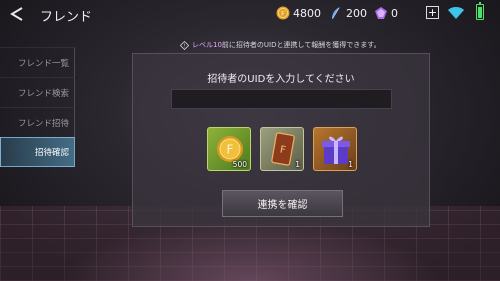 The width and height of the screenshot is (500, 281). Describe the element at coordinates (301, 45) in the screenshot. I see `notice-text: 前に招待者のUIDと連携して報酬を獲得できます。` at that location.